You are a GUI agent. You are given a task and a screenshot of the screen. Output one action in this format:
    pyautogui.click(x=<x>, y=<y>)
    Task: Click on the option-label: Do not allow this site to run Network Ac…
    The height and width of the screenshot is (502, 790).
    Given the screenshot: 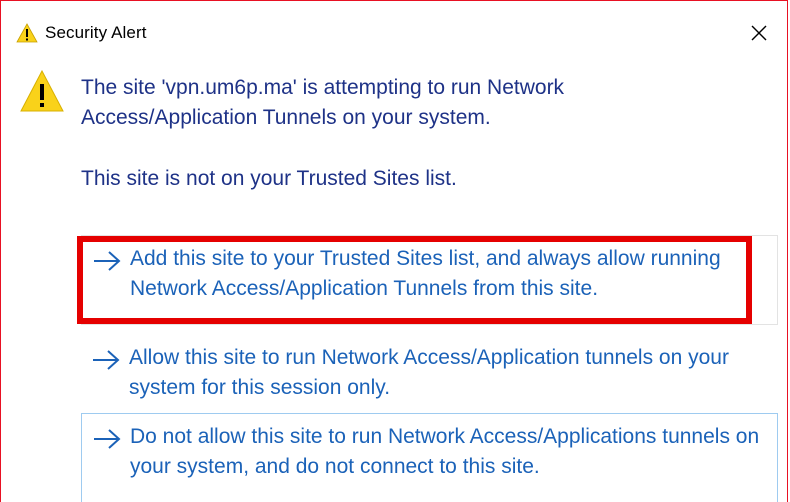 What is the action you would take?
    pyautogui.click(x=445, y=451)
    